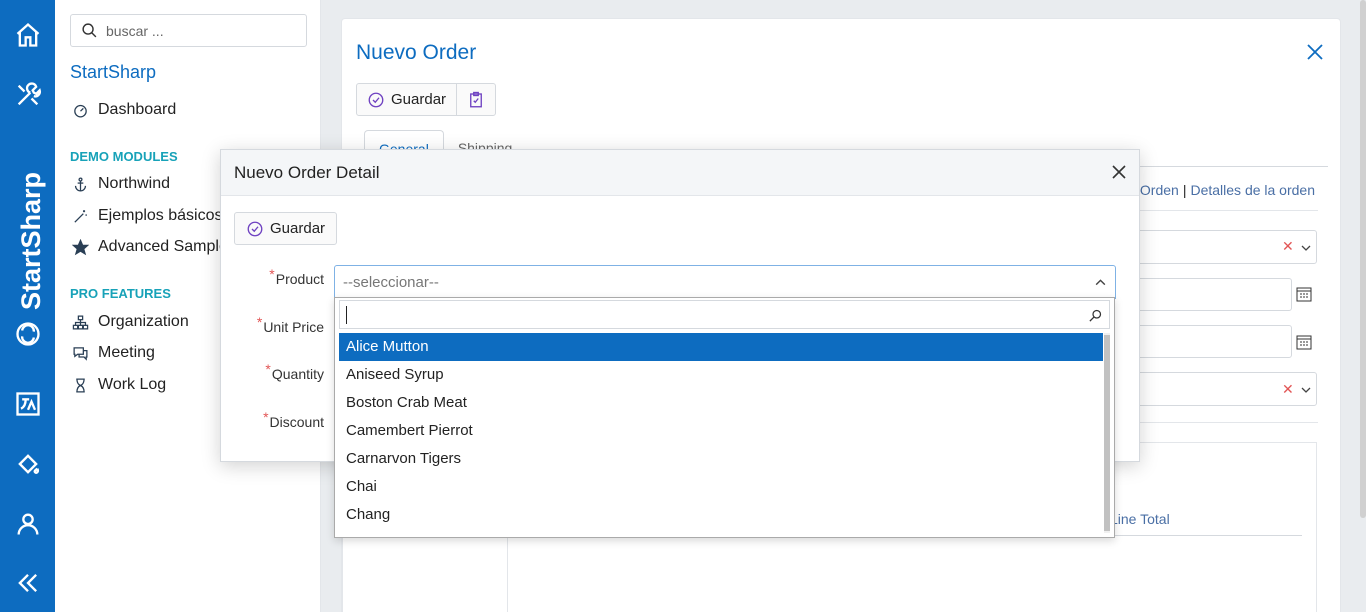 This screenshot has height=612, width=1366. Describe the element at coordinates (721, 347) in the screenshot. I see `dropdown-option: Alice Mutton` at that location.